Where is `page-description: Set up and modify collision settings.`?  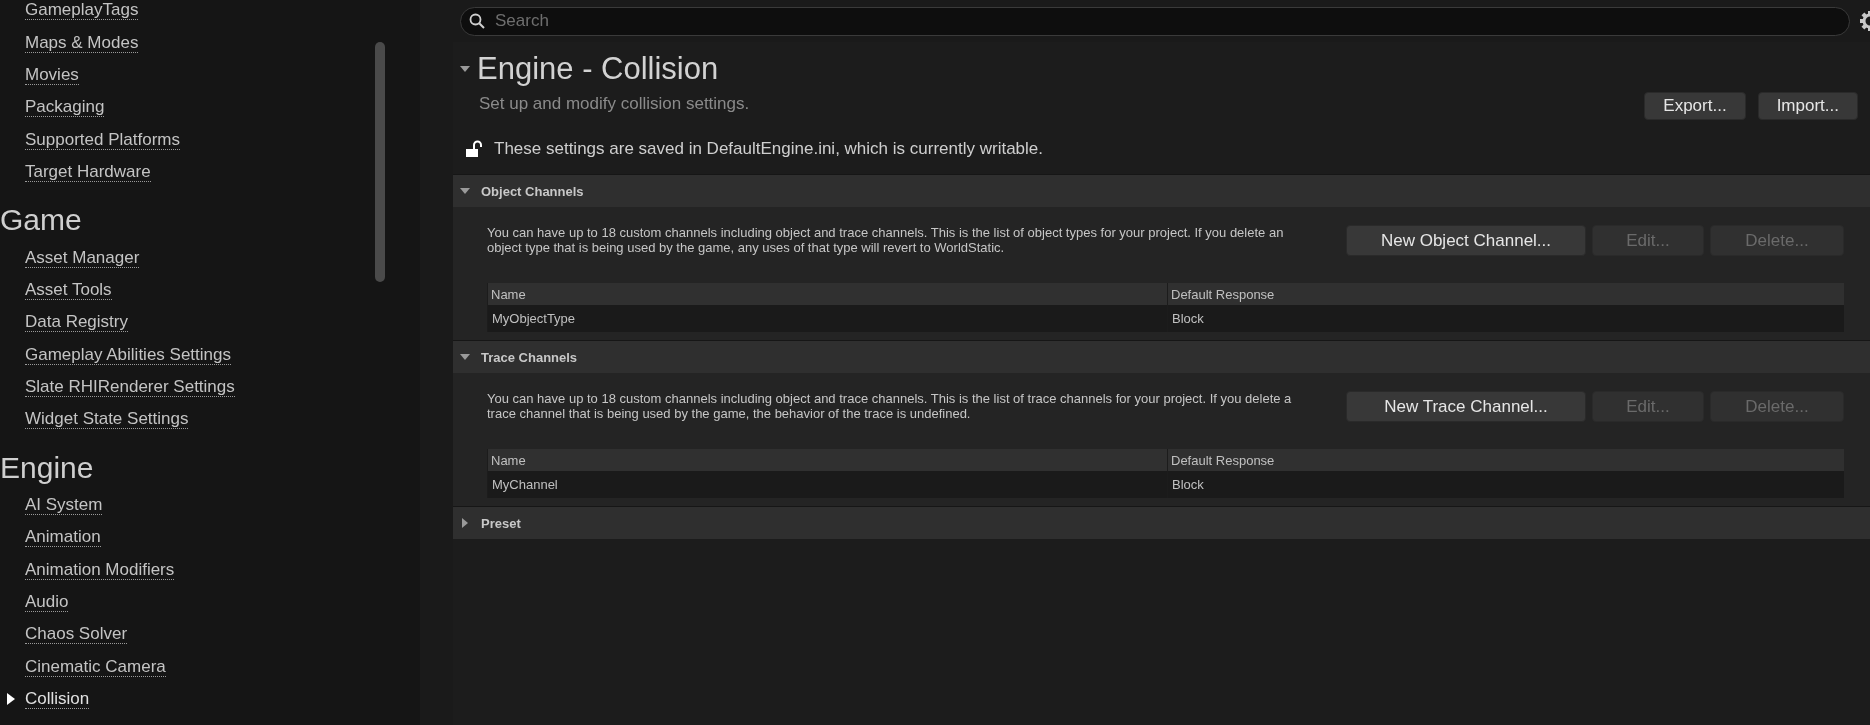
page-description: Set up and modify collision settings. is located at coordinates (614, 104).